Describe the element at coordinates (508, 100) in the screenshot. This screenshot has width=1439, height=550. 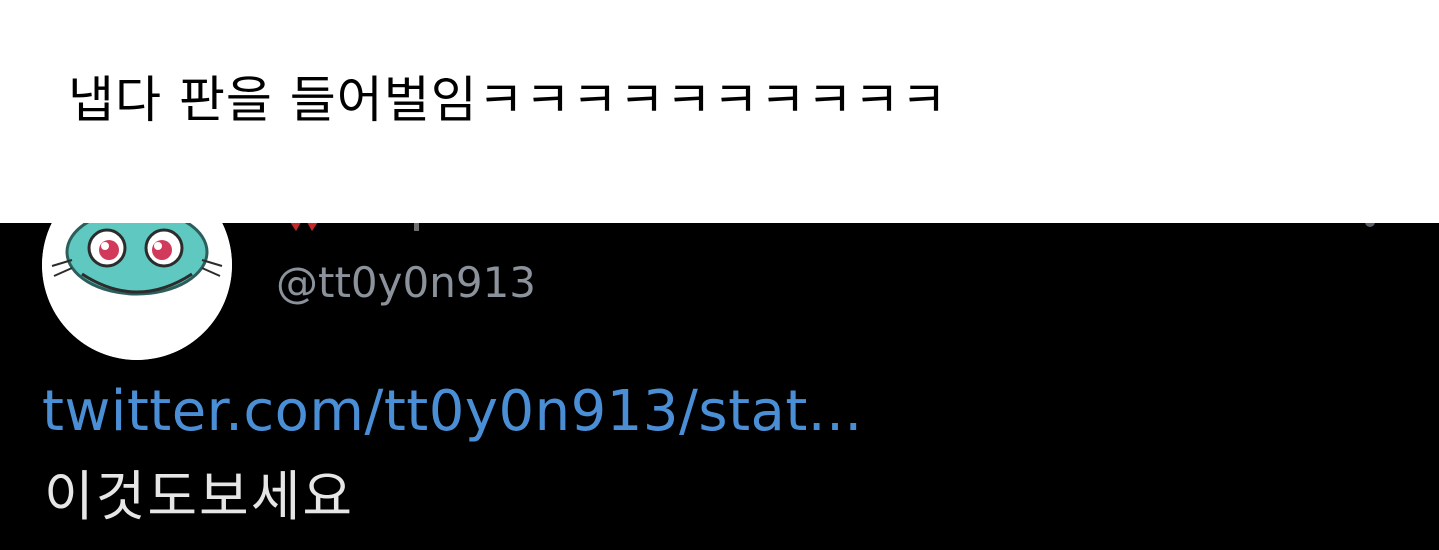
I see `caption-text: 냅다 판을 들어벌임ㅋㅋㅋㅋㅋㅋㅋㅋㅋㅋ` at that location.